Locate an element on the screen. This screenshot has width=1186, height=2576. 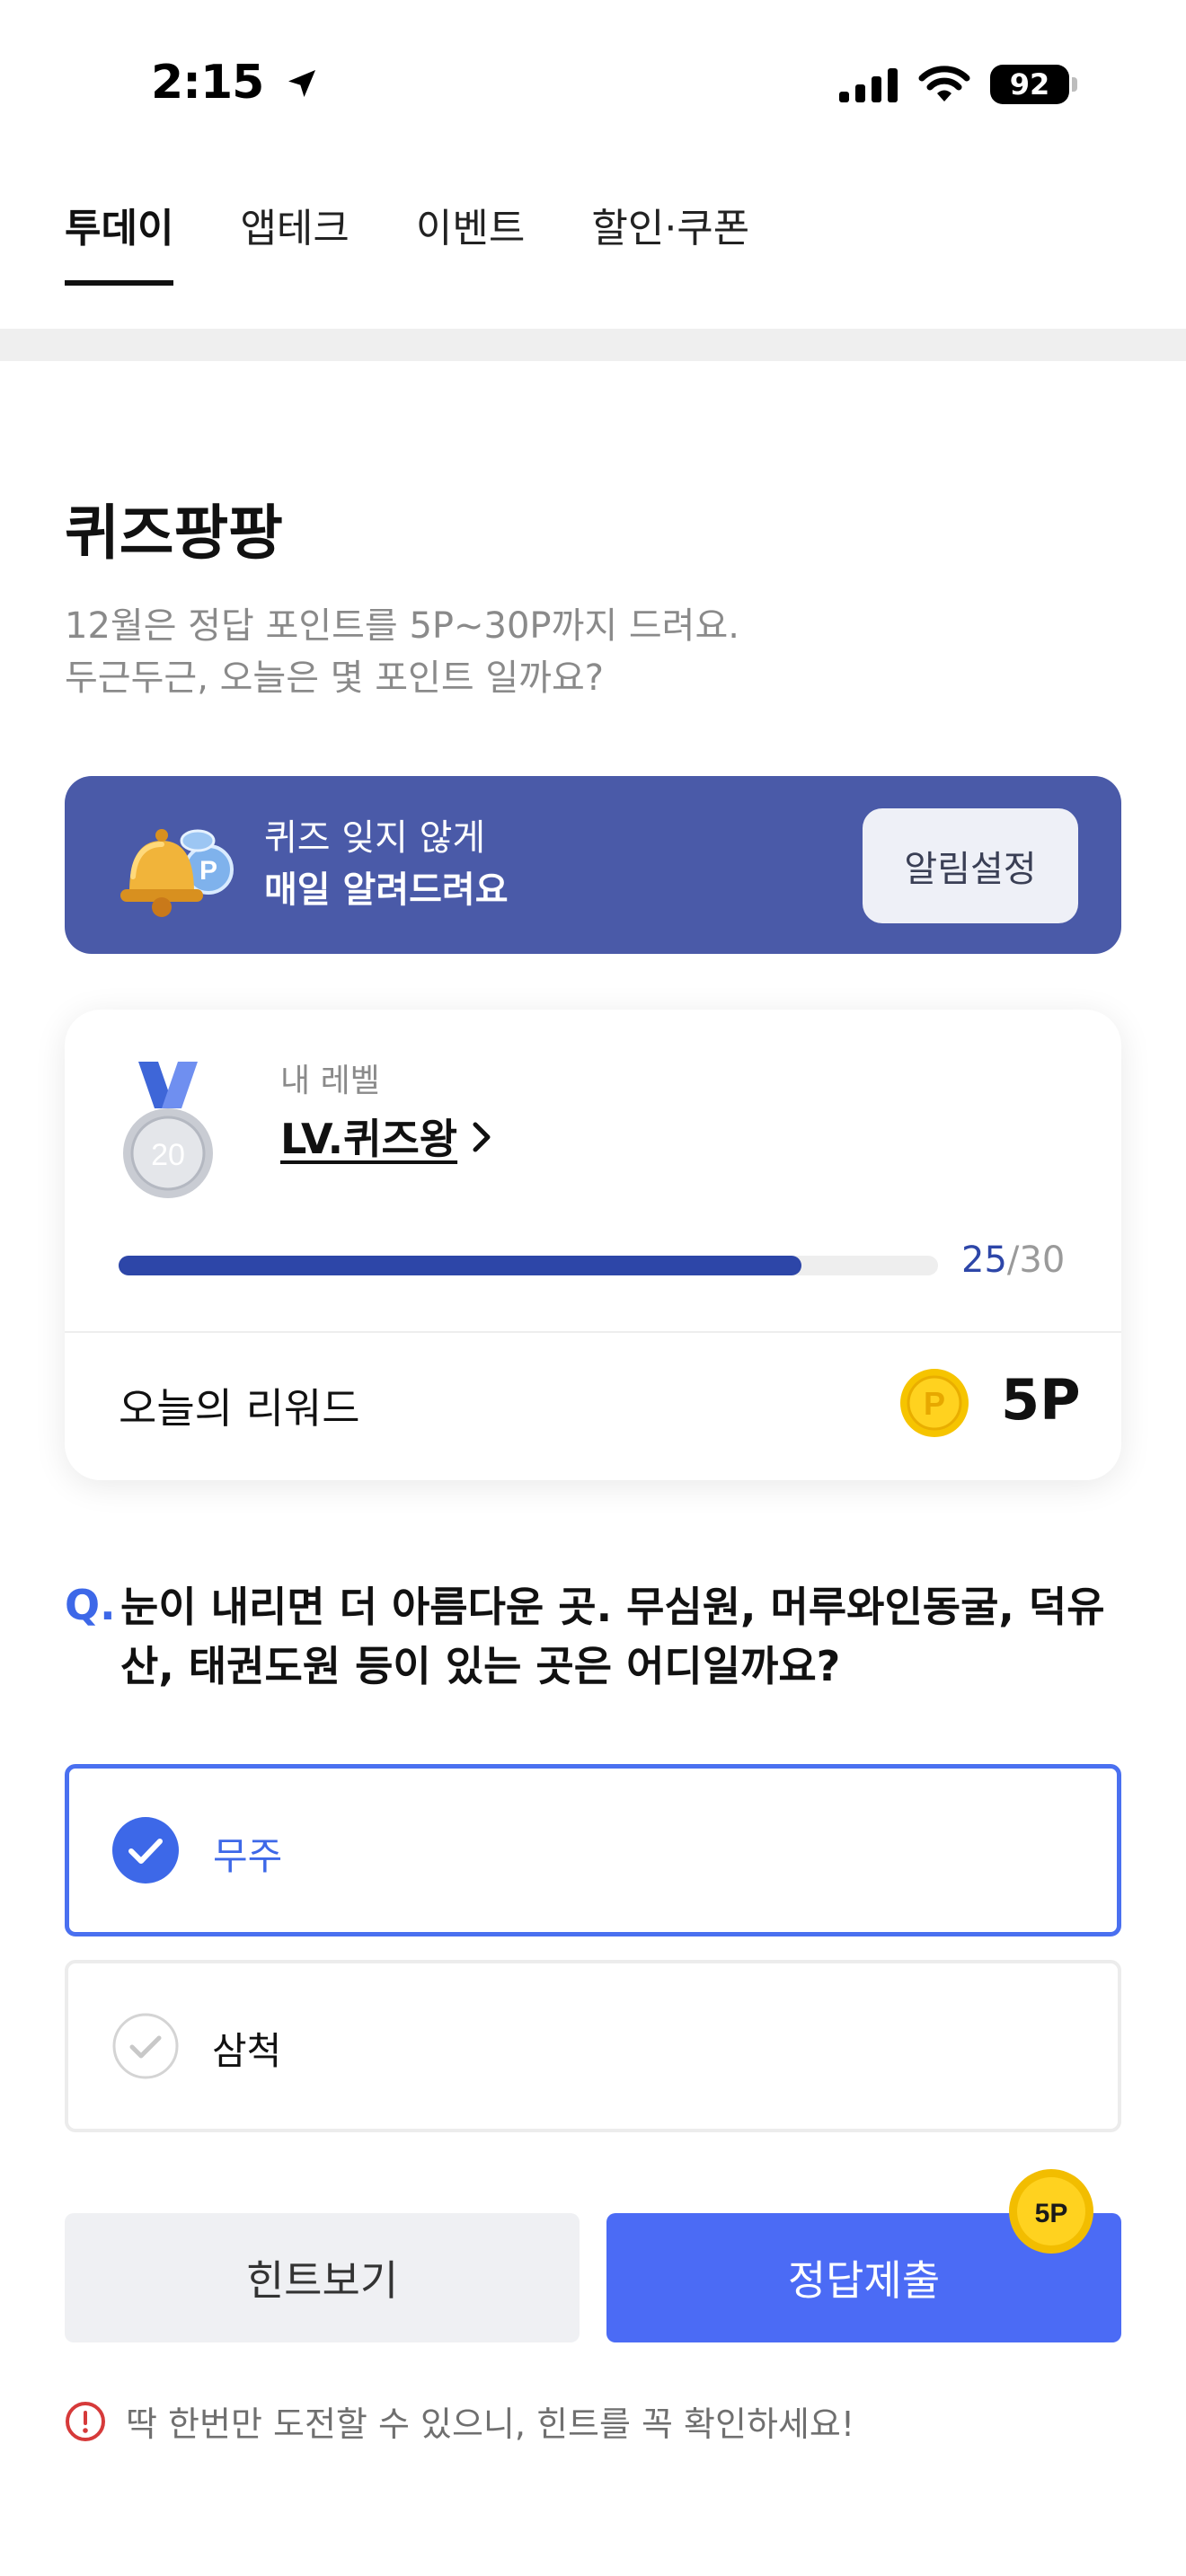
progress-current: 25 is located at coordinates (984, 1260).